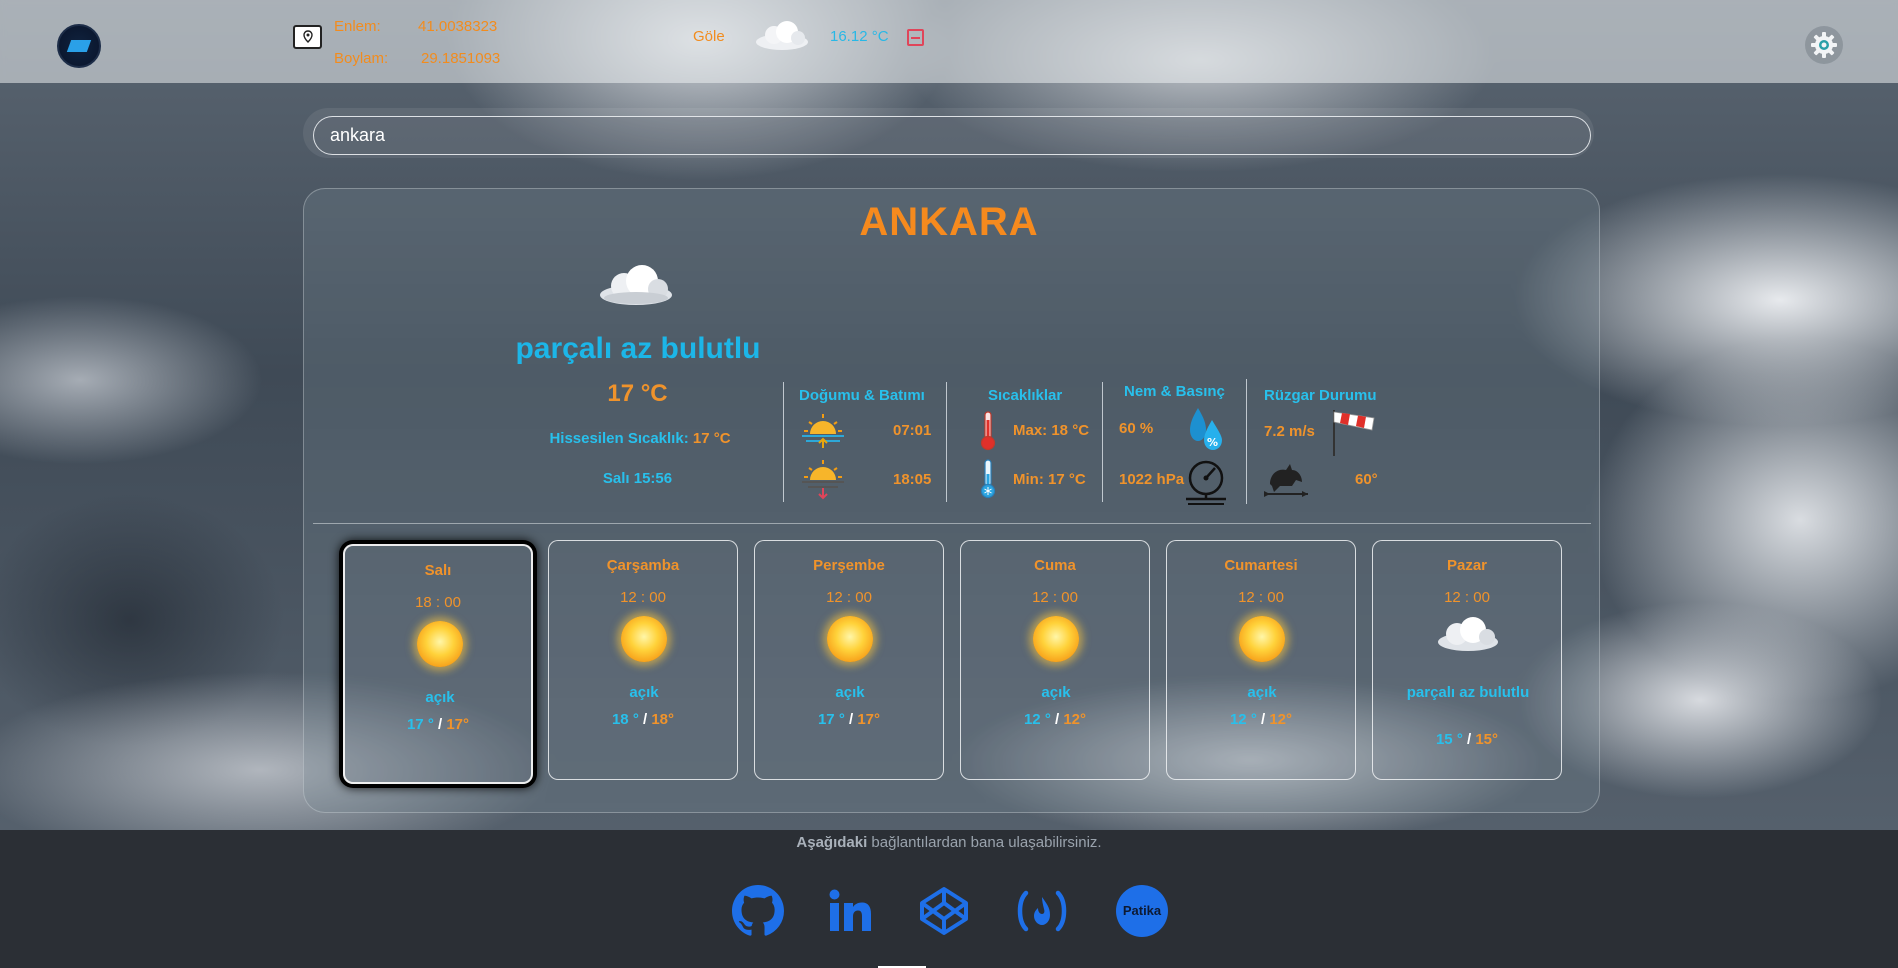  What do you see at coordinates (850, 911) in the screenshot?
I see `linkedin-icon` at bounding box center [850, 911].